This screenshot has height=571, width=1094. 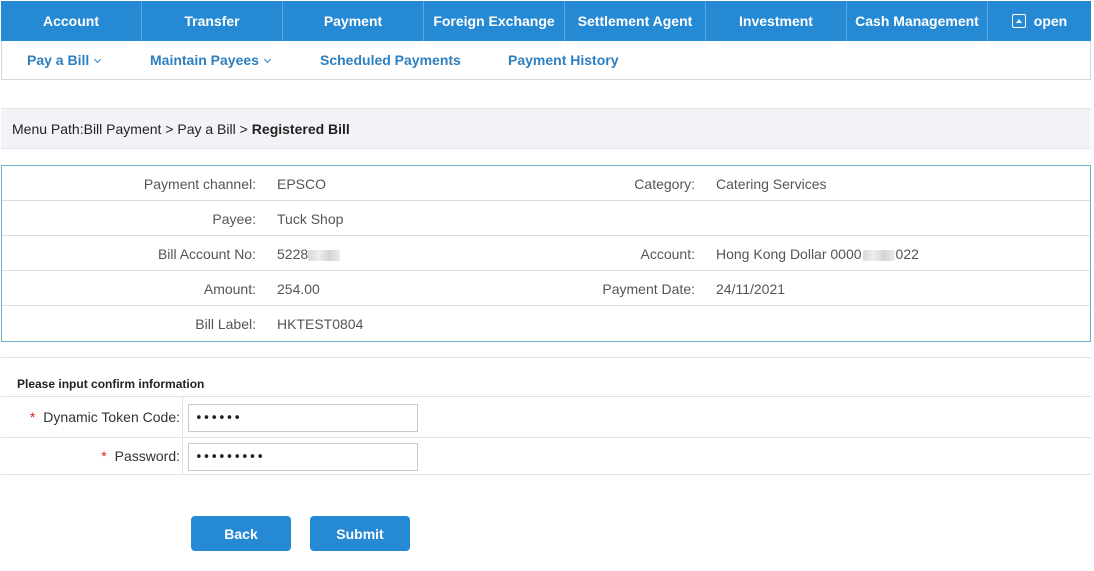 I want to click on payment-date-value: 24/11/2021, so click(x=751, y=289).